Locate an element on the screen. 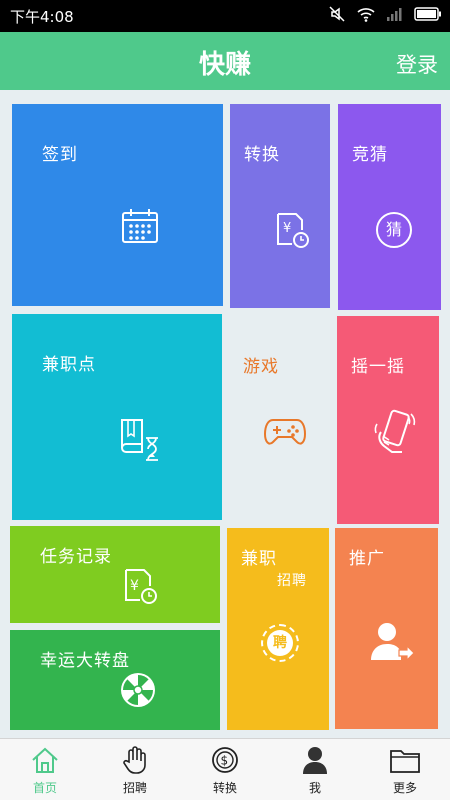  status-time: 下午4:08 is located at coordinates (42, 17).